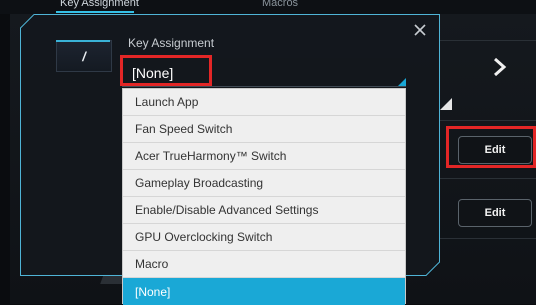  I want to click on dropdown-option-advanced-settings: Enable/Disable Advanced Settings, so click(264, 210).